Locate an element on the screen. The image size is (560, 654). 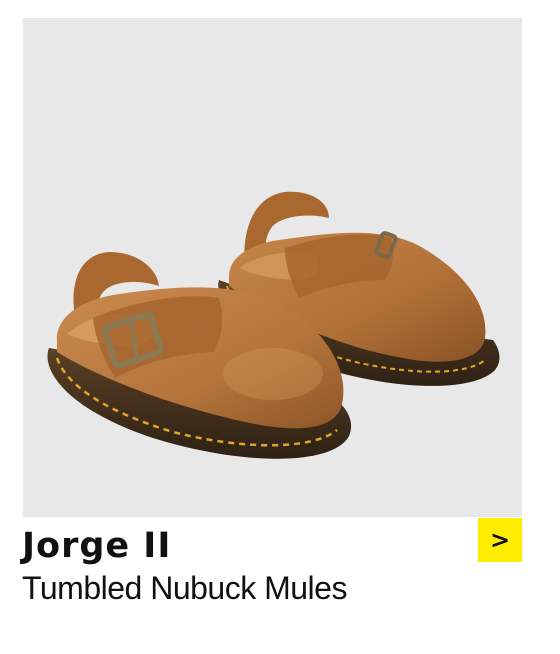
product-title: Jorge II is located at coordinates (96, 546).